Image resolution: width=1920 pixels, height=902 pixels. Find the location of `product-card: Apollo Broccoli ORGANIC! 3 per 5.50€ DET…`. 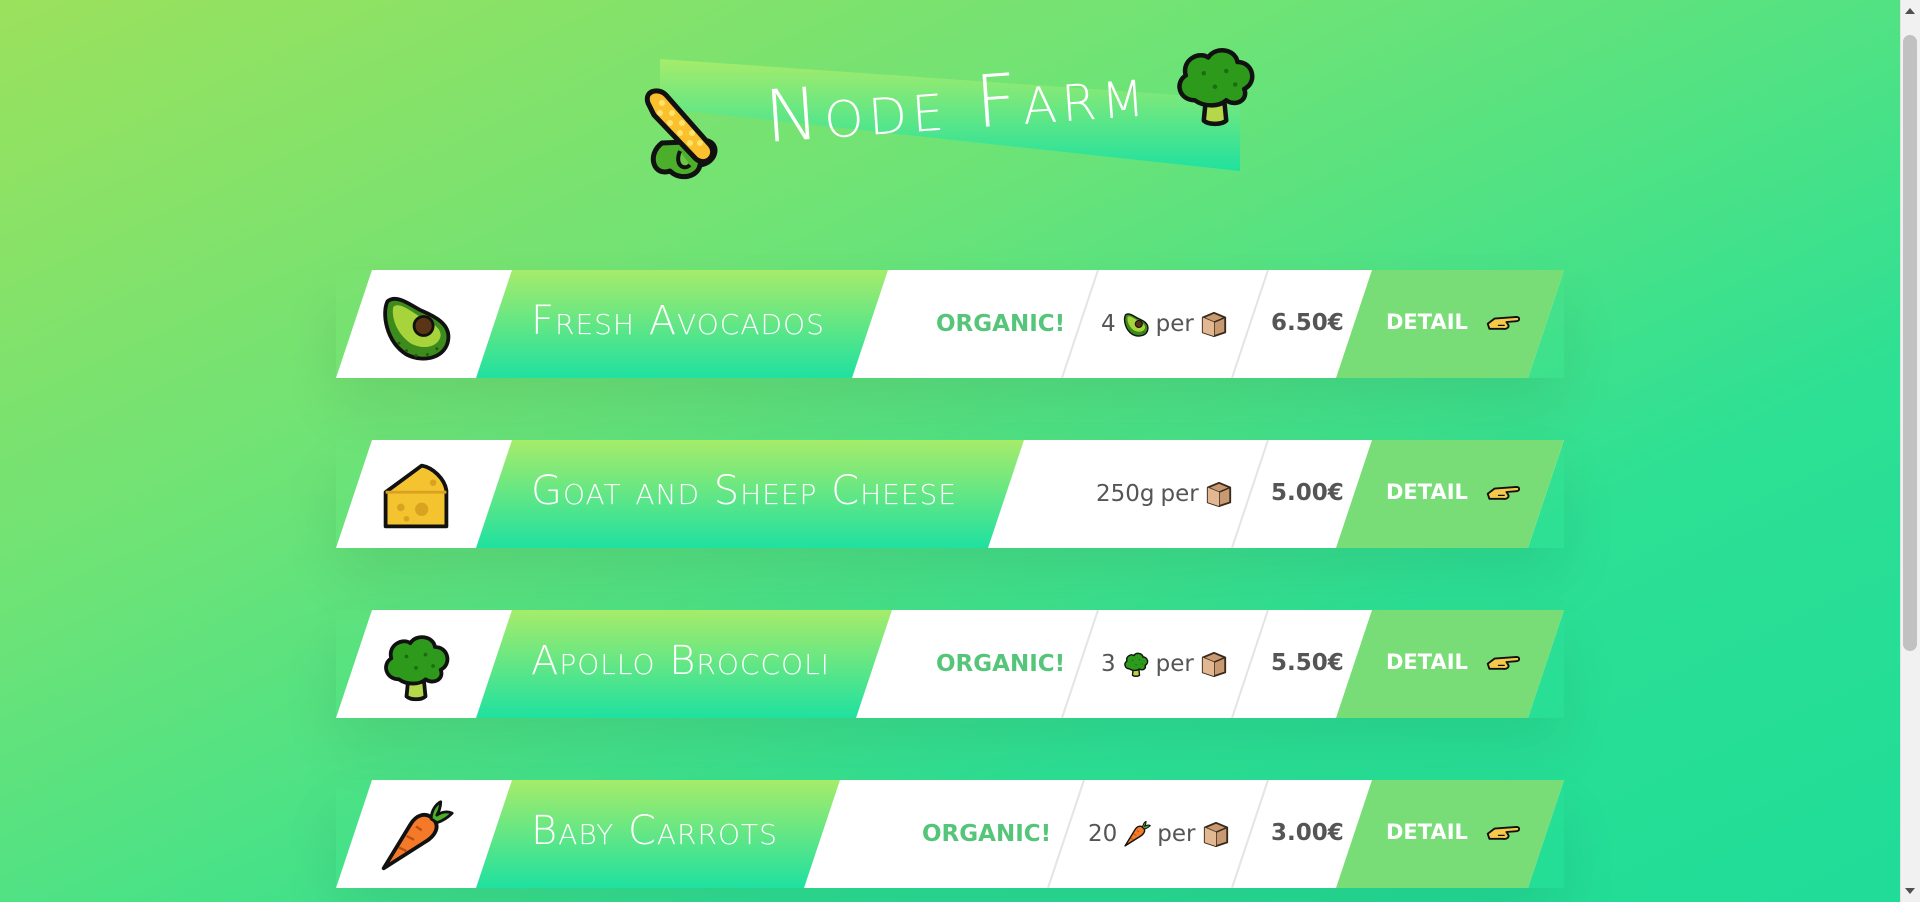

product-card: Apollo Broccoli ORGANIC! 3 per 5.50€ DET… is located at coordinates (950, 664).